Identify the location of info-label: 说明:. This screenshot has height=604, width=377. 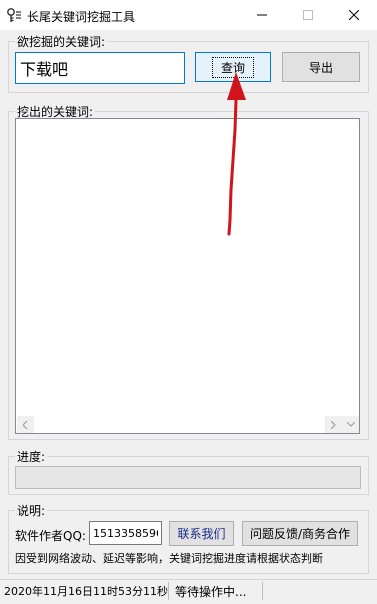
(31, 510).